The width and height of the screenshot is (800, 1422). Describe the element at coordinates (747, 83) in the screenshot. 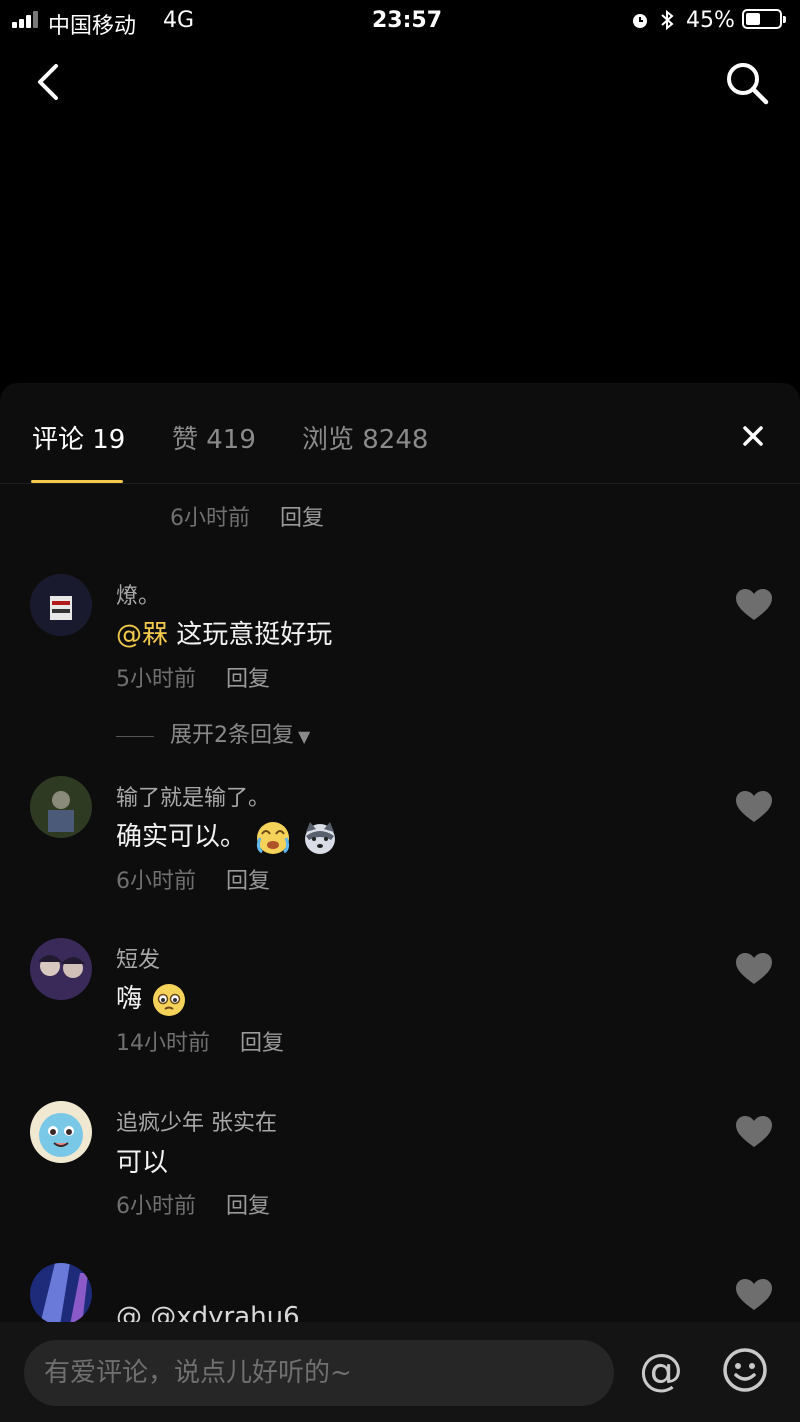

I see `search-icon` at that location.